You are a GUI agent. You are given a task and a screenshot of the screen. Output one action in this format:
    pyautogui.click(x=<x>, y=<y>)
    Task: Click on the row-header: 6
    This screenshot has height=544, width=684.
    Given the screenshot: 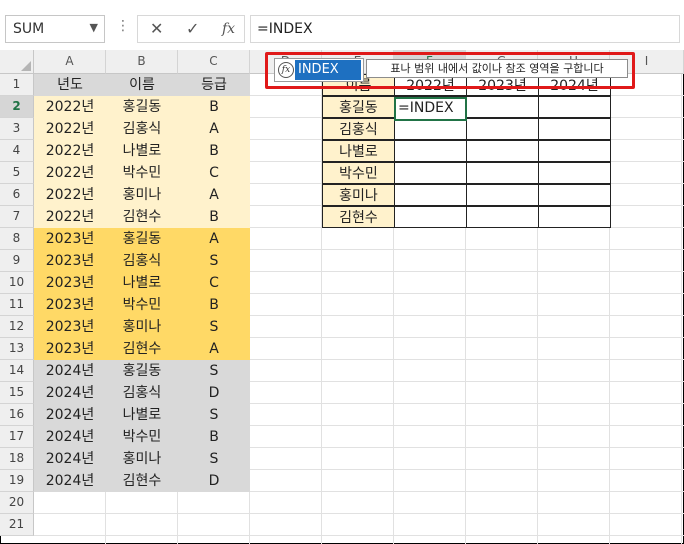 What is the action you would take?
    pyautogui.click(x=17, y=195)
    